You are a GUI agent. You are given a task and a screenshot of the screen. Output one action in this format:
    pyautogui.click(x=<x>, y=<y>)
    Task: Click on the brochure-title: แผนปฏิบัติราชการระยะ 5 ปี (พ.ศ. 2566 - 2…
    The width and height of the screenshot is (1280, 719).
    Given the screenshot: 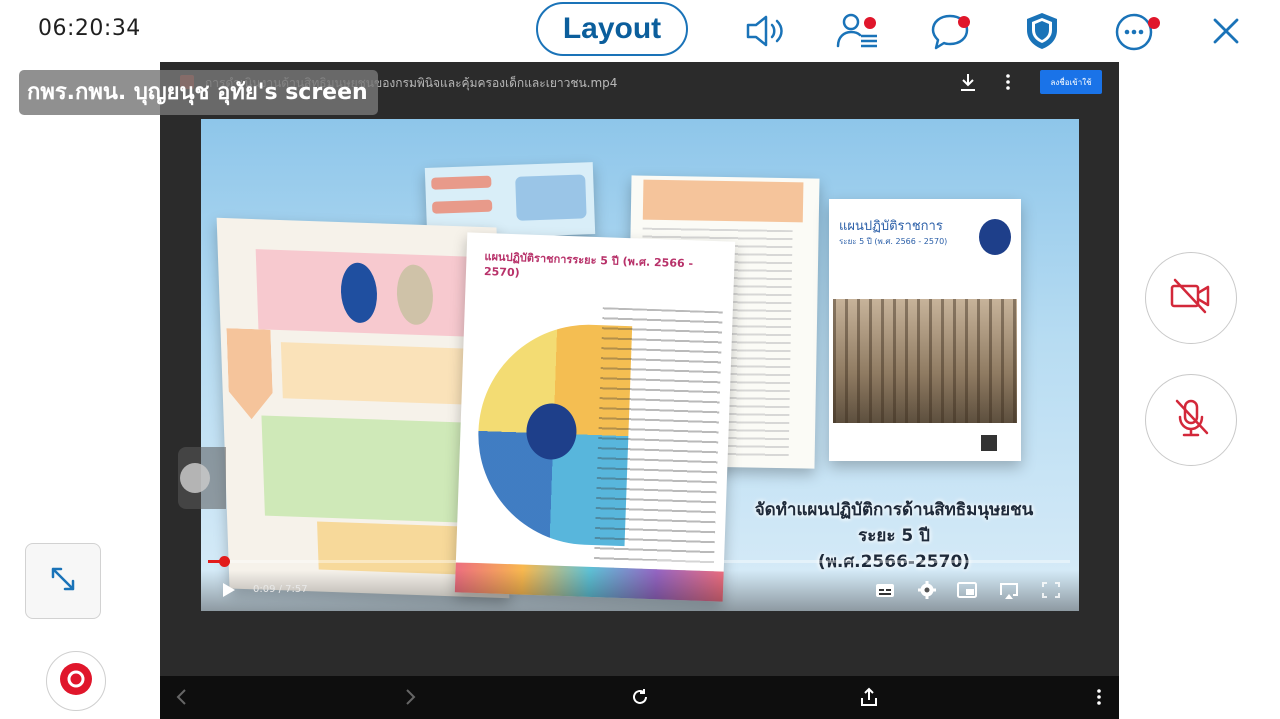 What is the action you would take?
    pyautogui.click(x=588, y=265)
    